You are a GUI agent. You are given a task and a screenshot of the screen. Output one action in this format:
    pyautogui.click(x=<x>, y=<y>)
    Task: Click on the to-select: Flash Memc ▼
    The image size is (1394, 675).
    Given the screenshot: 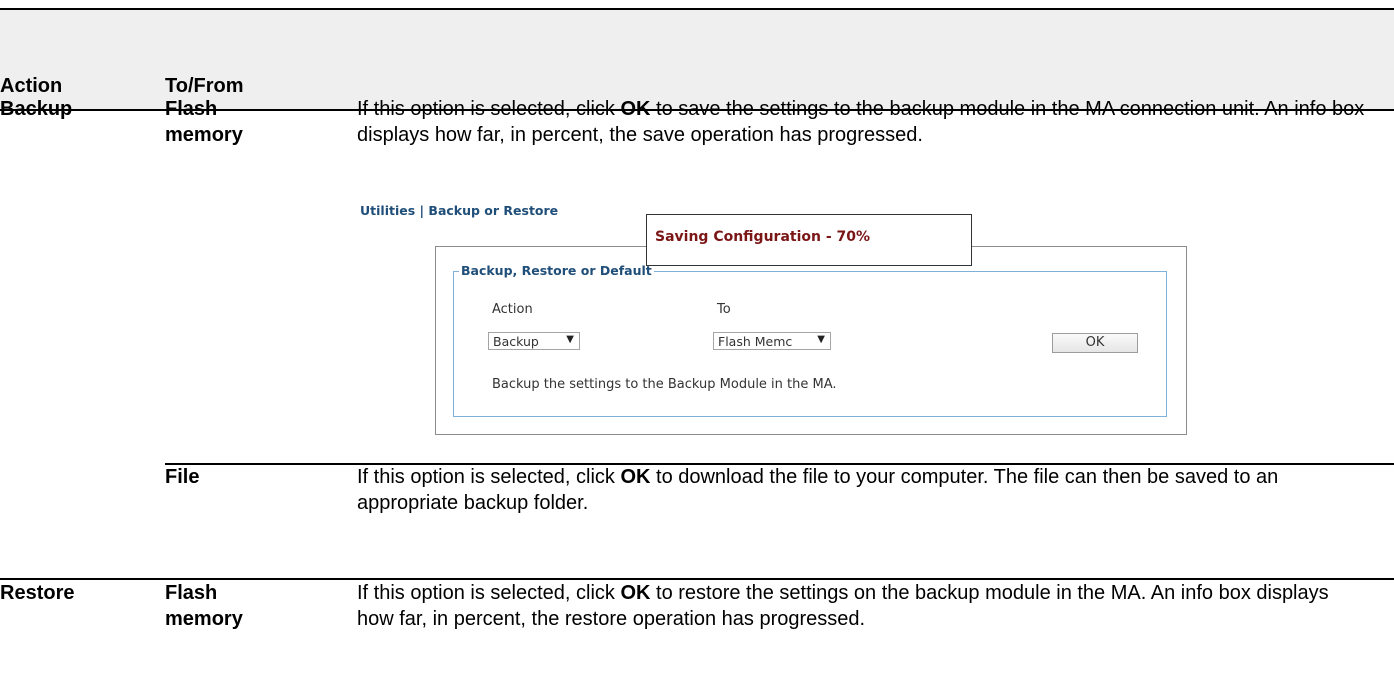 What is the action you would take?
    pyautogui.click(x=772, y=341)
    